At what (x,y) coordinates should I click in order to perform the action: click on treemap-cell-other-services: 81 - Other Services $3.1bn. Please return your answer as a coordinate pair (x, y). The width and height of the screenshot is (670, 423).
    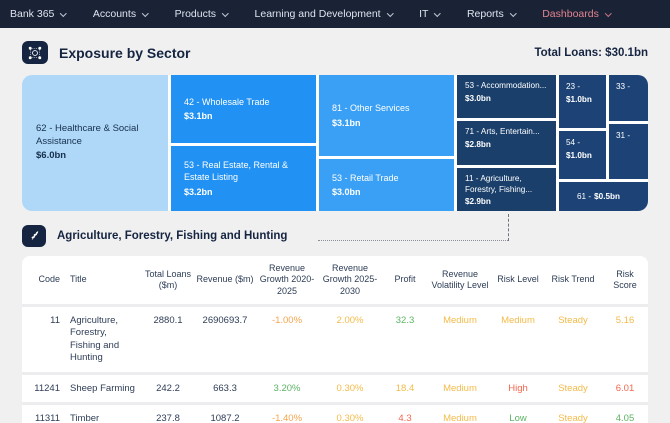
    Looking at the image, I should click on (386, 115).